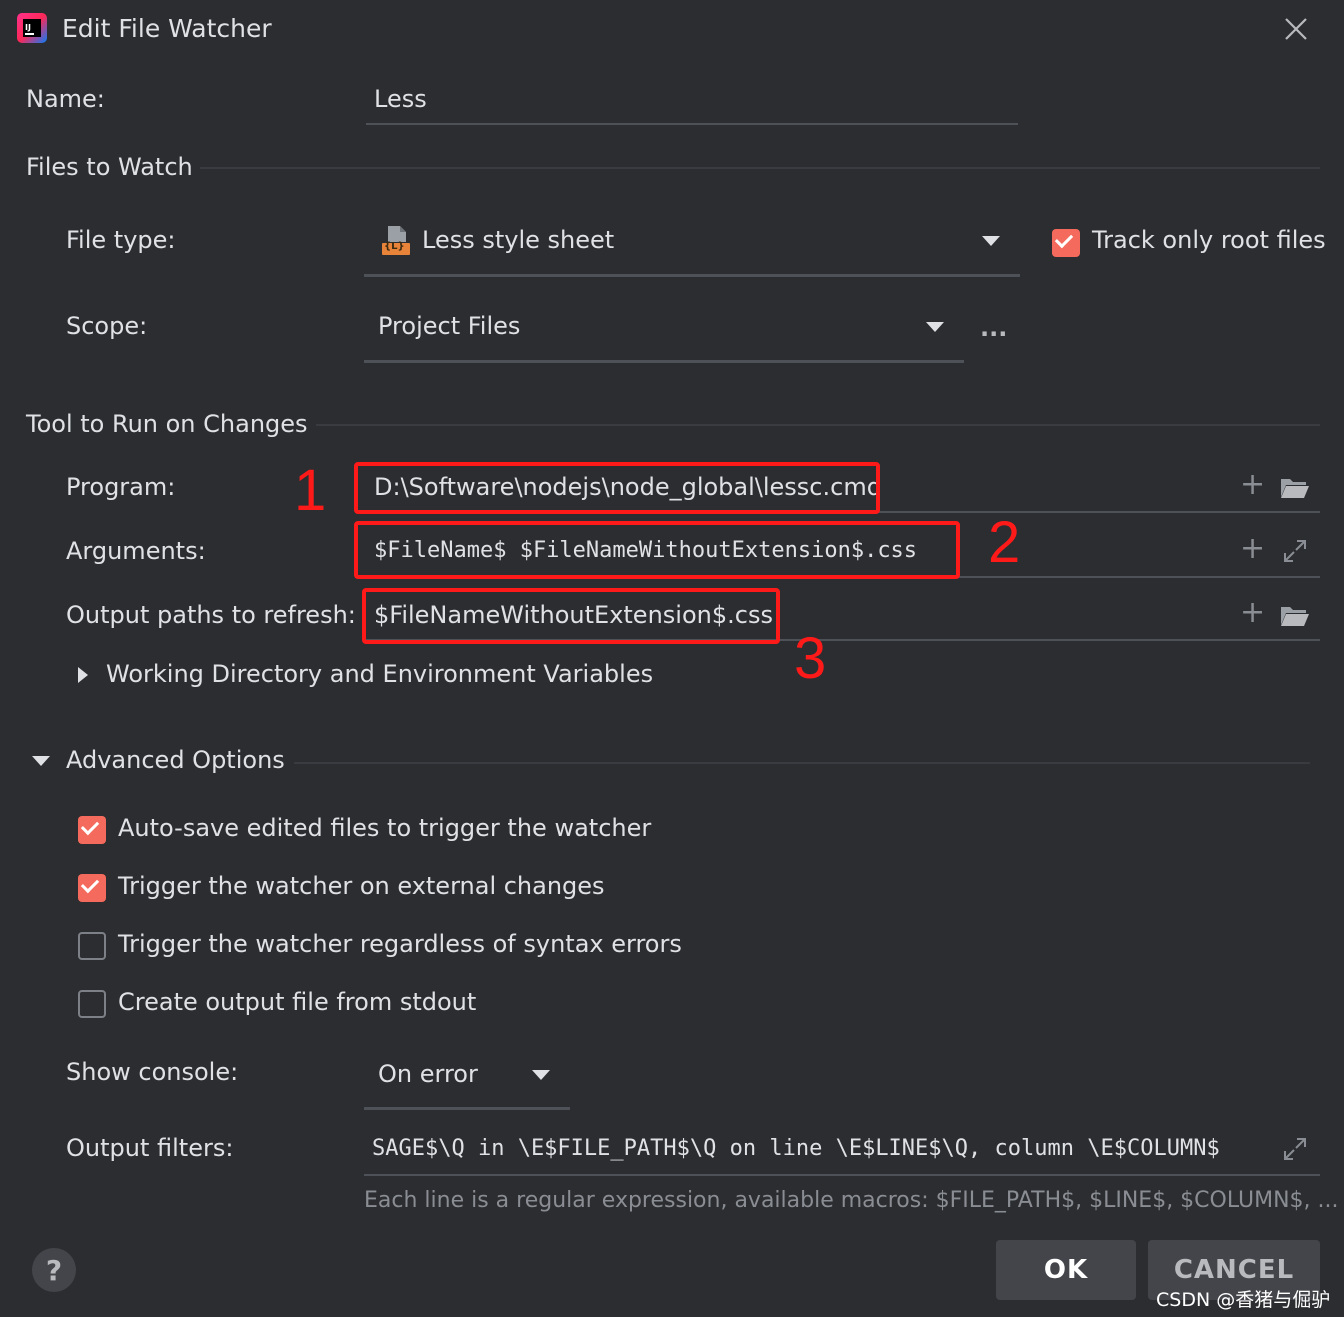  What do you see at coordinates (28, 27) in the screenshot?
I see `svg-text: IJ` at bounding box center [28, 27].